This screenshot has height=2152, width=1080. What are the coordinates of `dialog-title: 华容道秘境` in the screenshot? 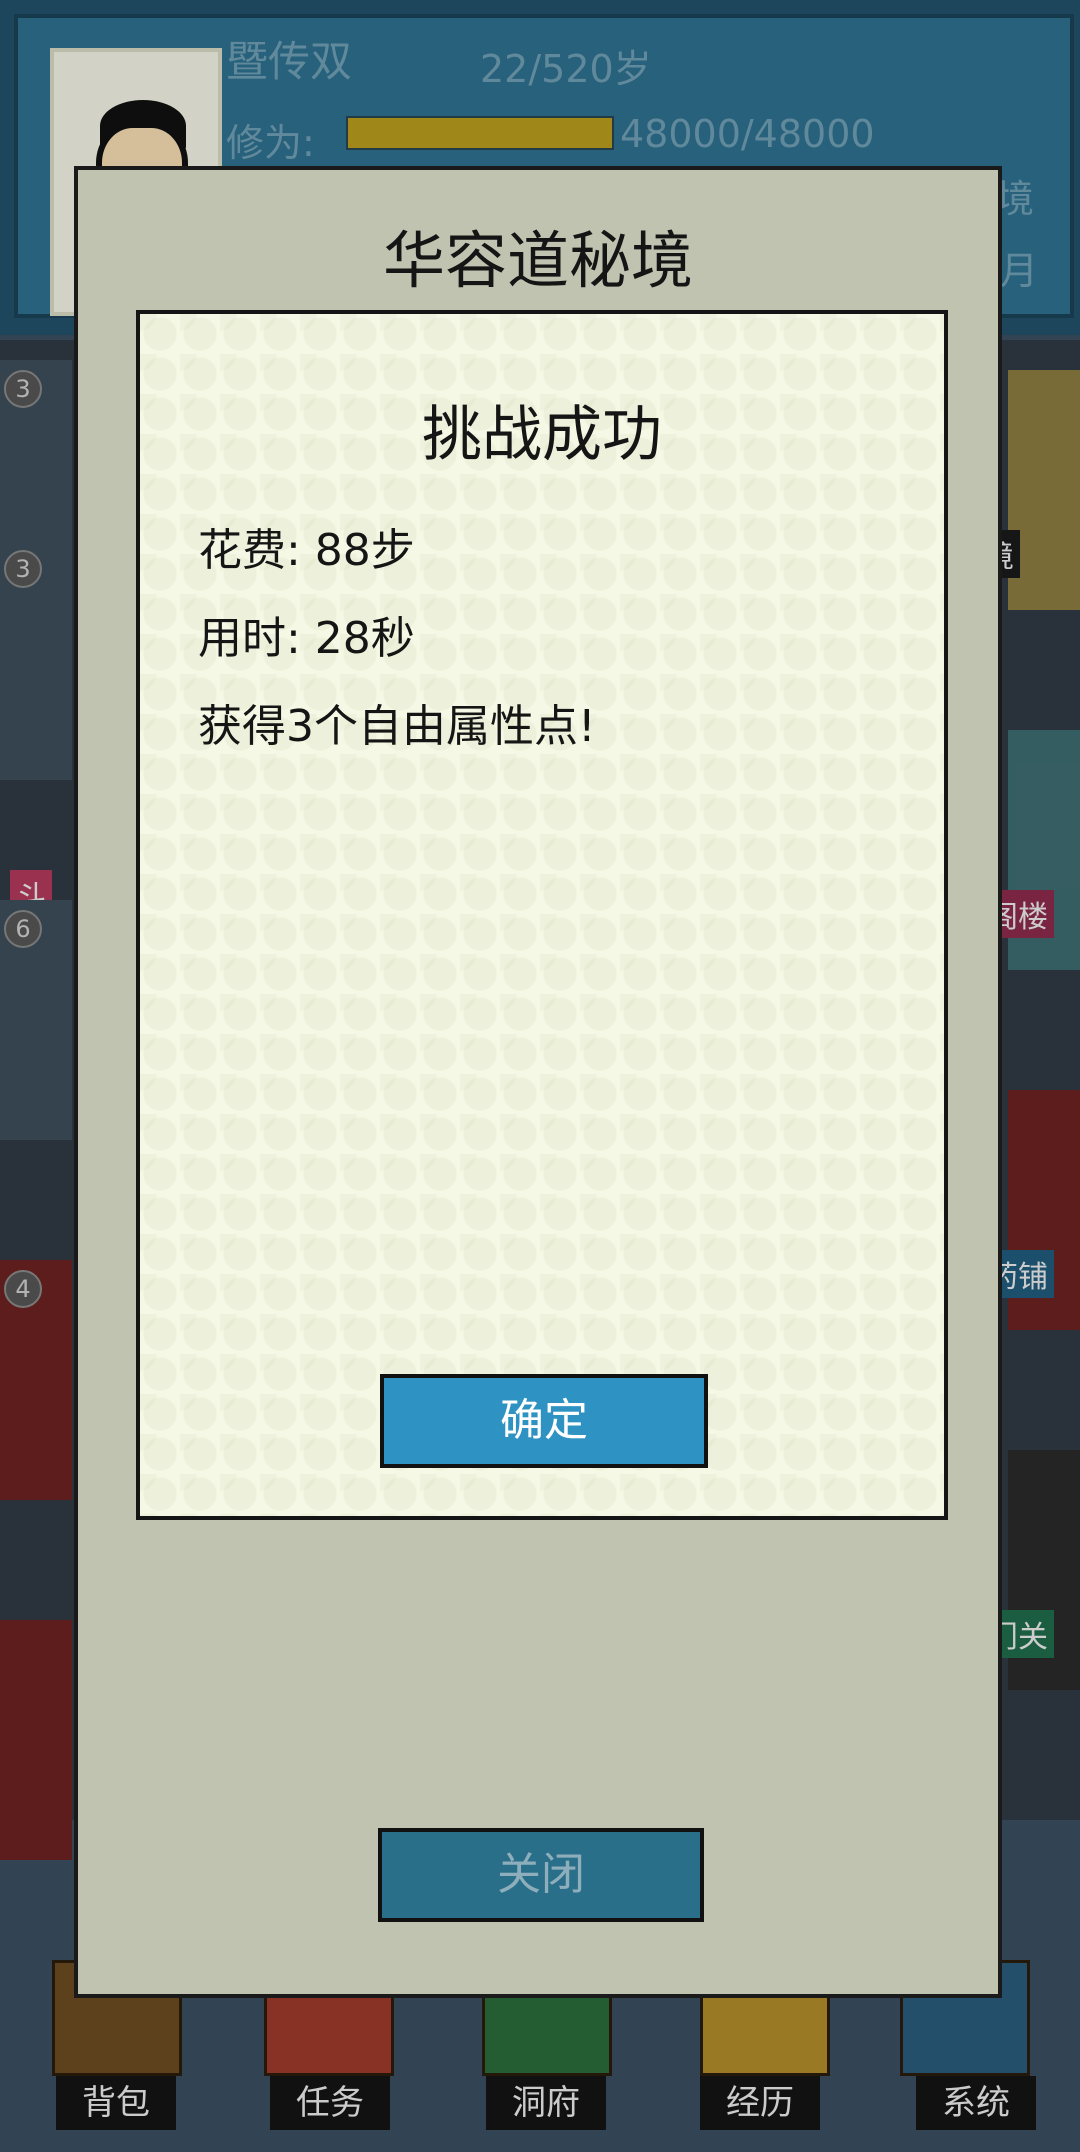 It's located at (537, 260).